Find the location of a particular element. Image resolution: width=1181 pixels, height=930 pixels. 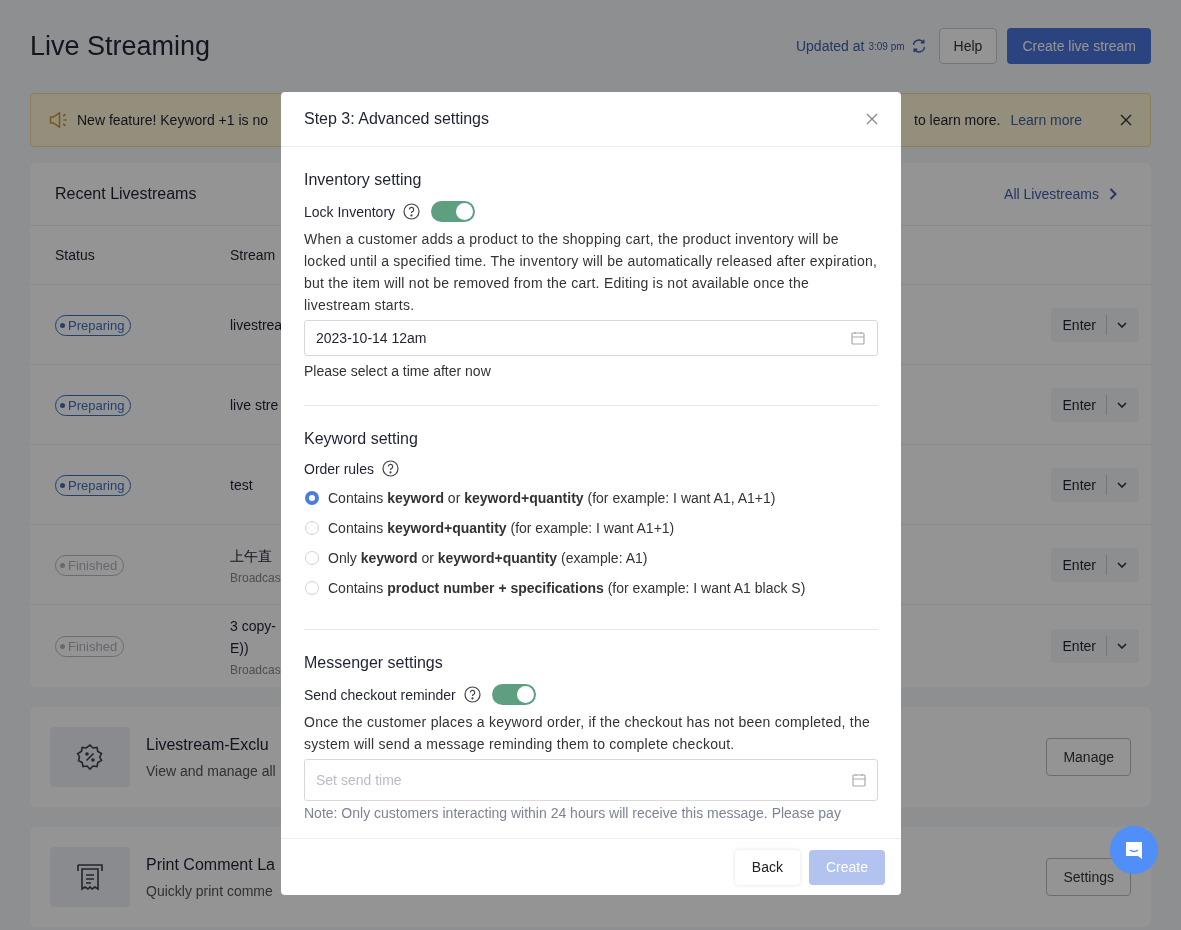

chevron-right-icon is located at coordinates (1113, 194).